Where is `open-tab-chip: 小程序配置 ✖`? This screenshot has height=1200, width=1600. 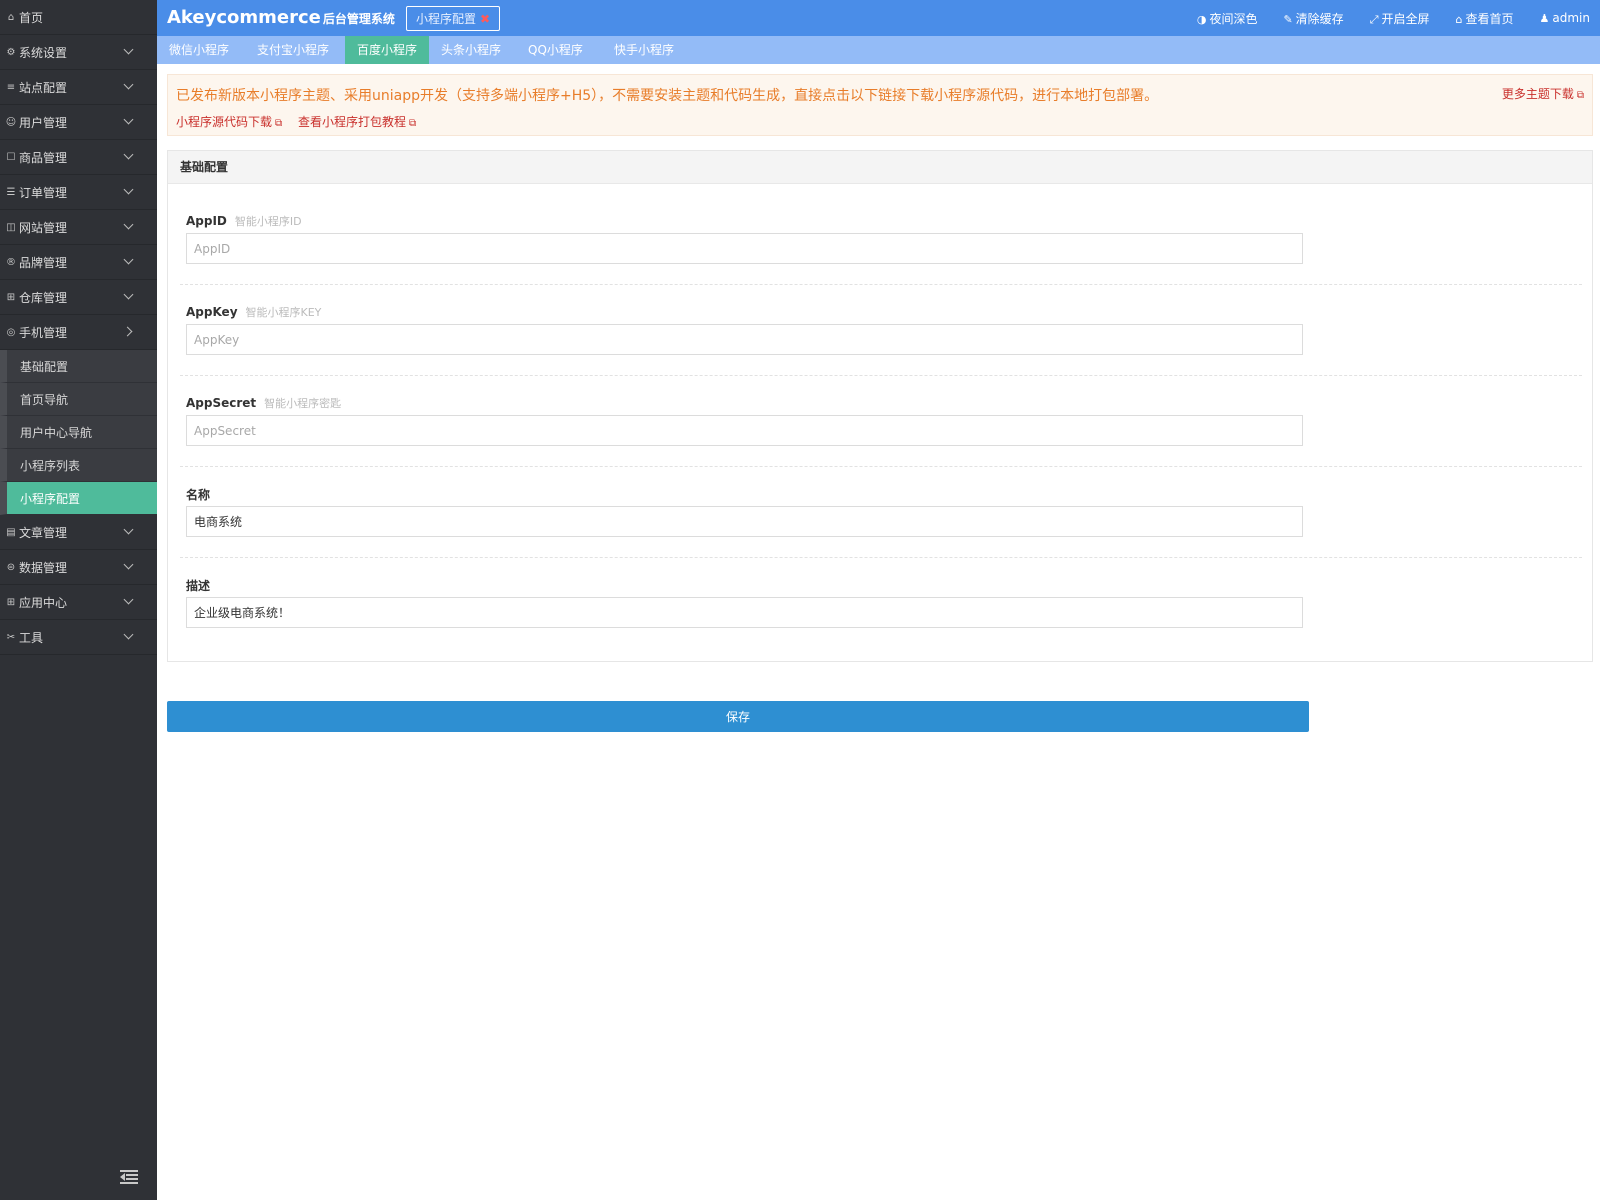 open-tab-chip: 小程序配置 ✖ is located at coordinates (453, 18).